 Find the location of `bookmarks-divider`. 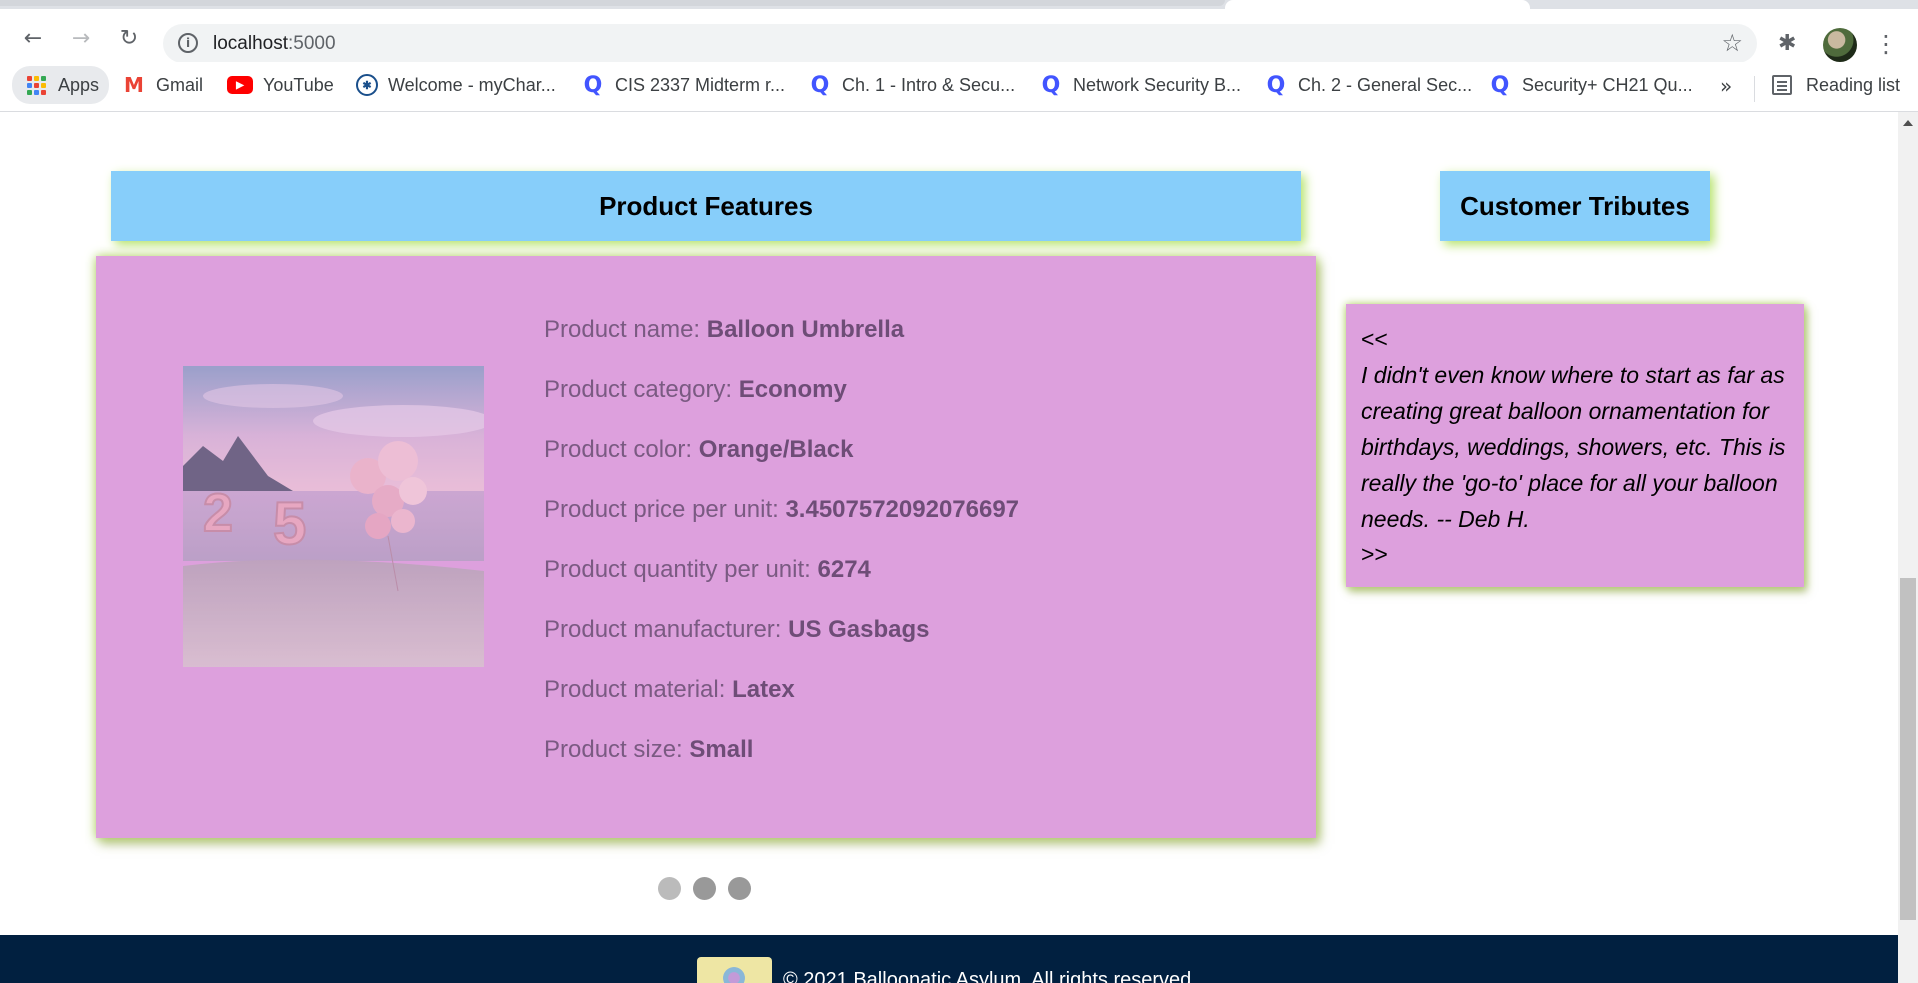

bookmarks-divider is located at coordinates (1754, 89).